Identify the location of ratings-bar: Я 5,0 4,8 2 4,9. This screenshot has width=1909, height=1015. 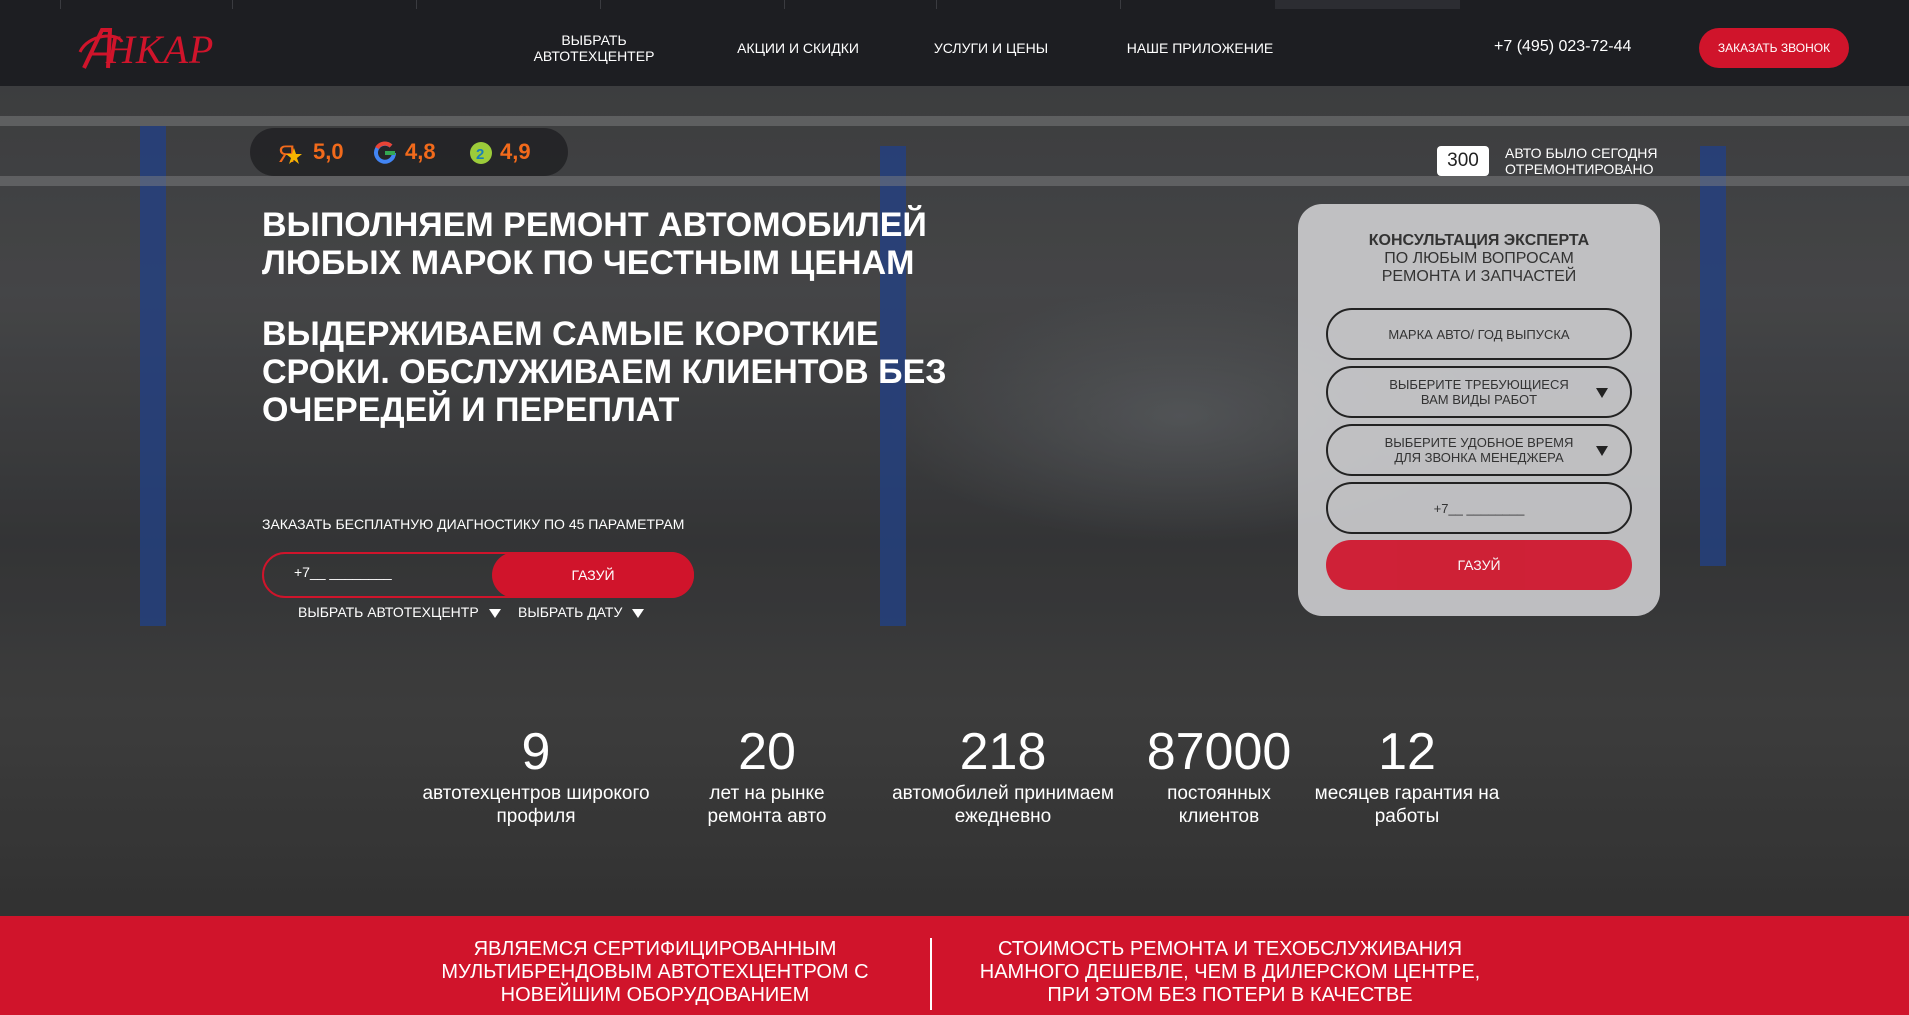
(409, 152).